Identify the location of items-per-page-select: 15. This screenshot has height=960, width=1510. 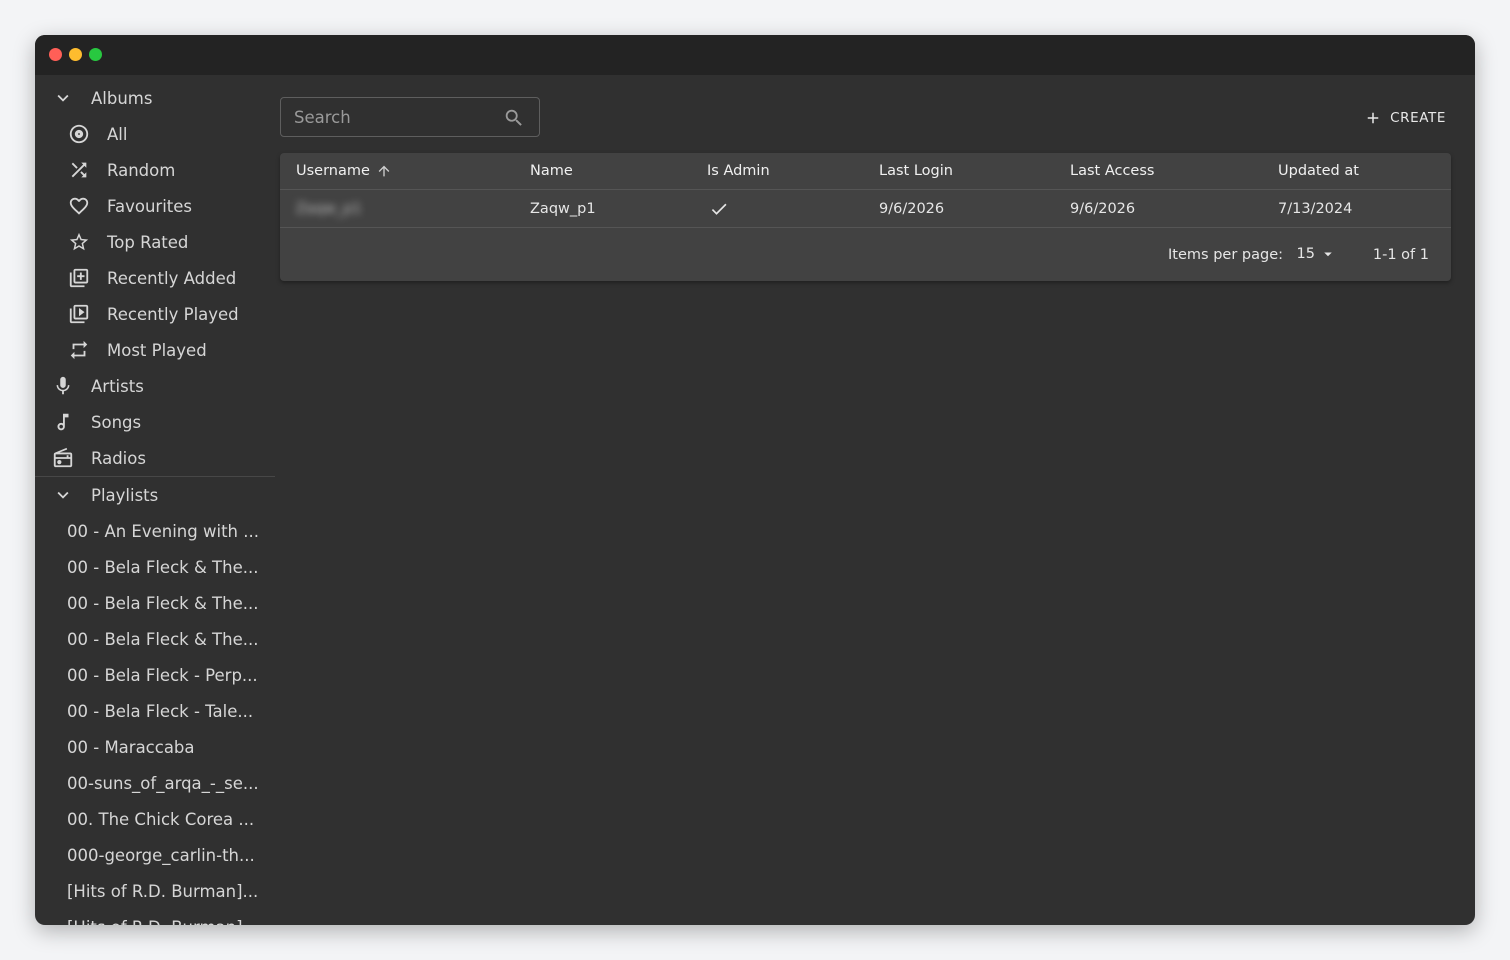
(1317, 254).